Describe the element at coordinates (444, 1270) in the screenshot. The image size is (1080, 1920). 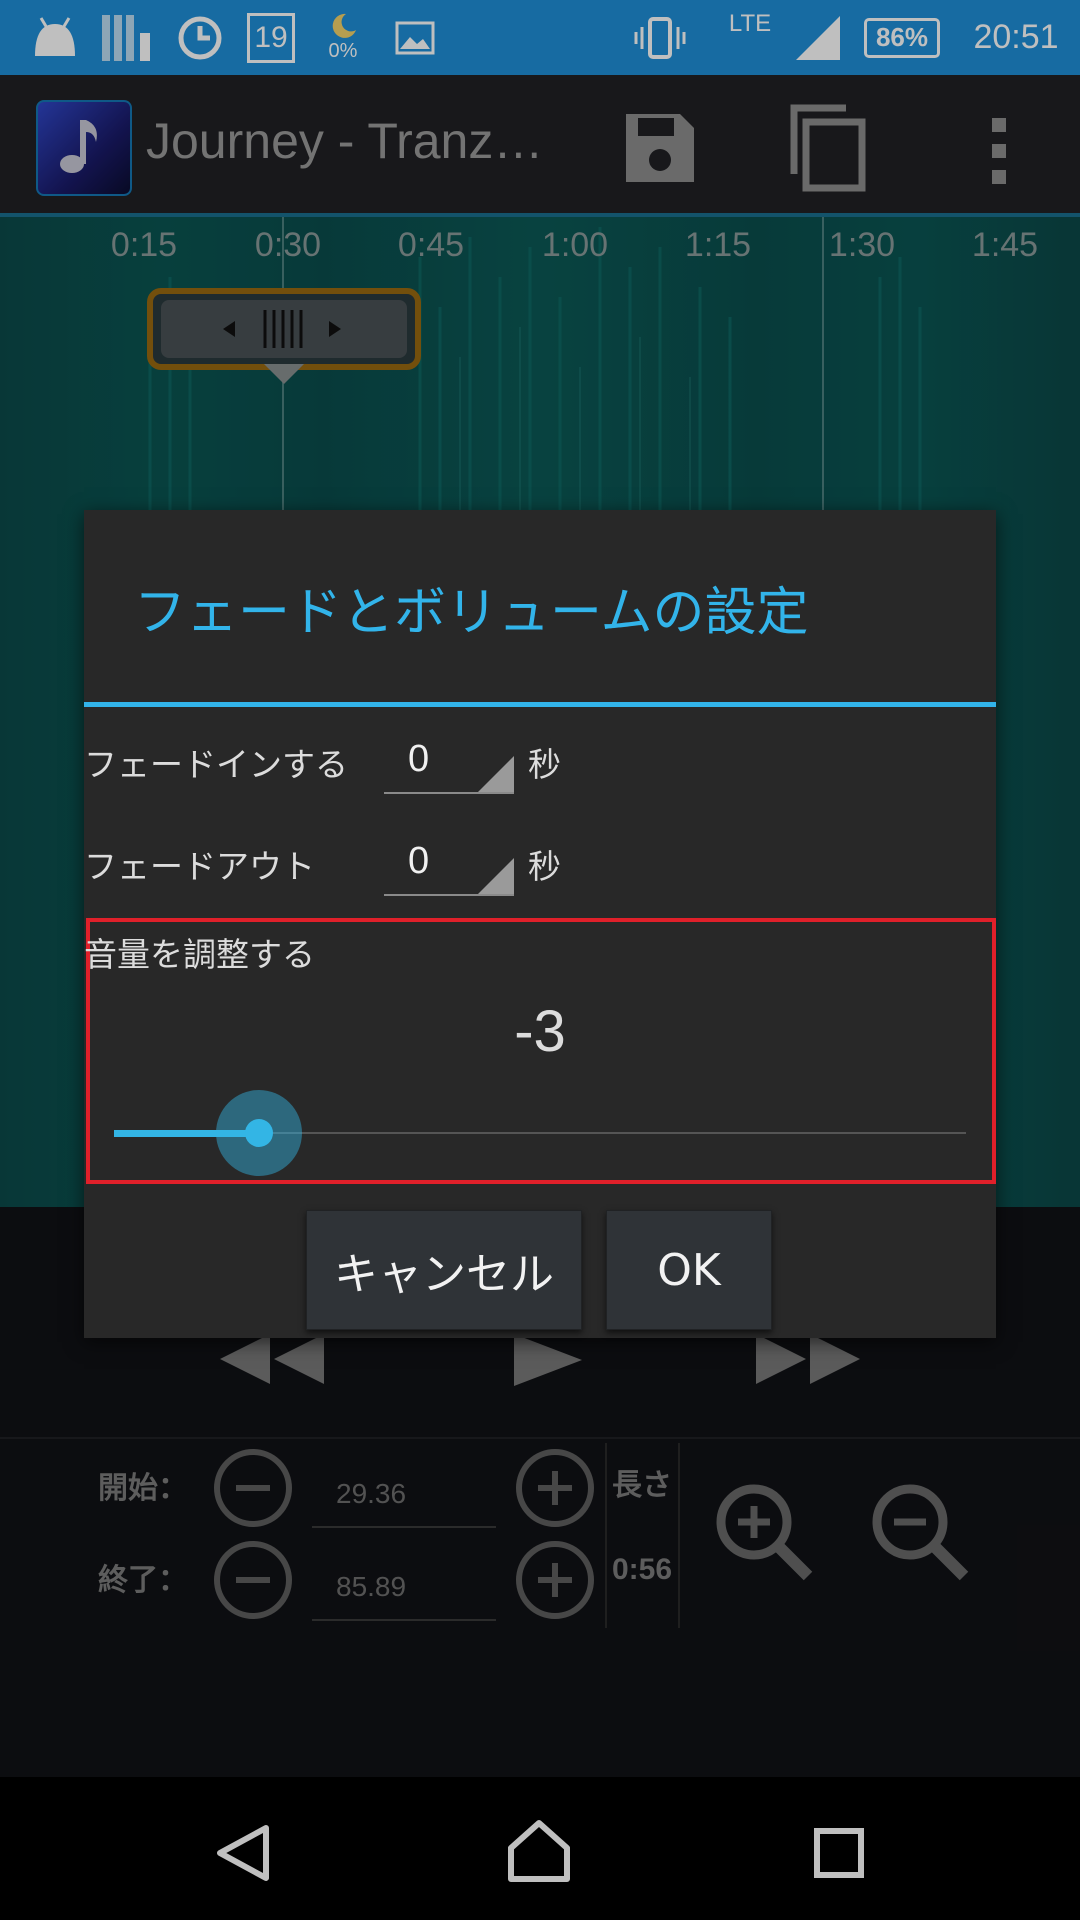
I see `cancel-button: キャンセル` at that location.